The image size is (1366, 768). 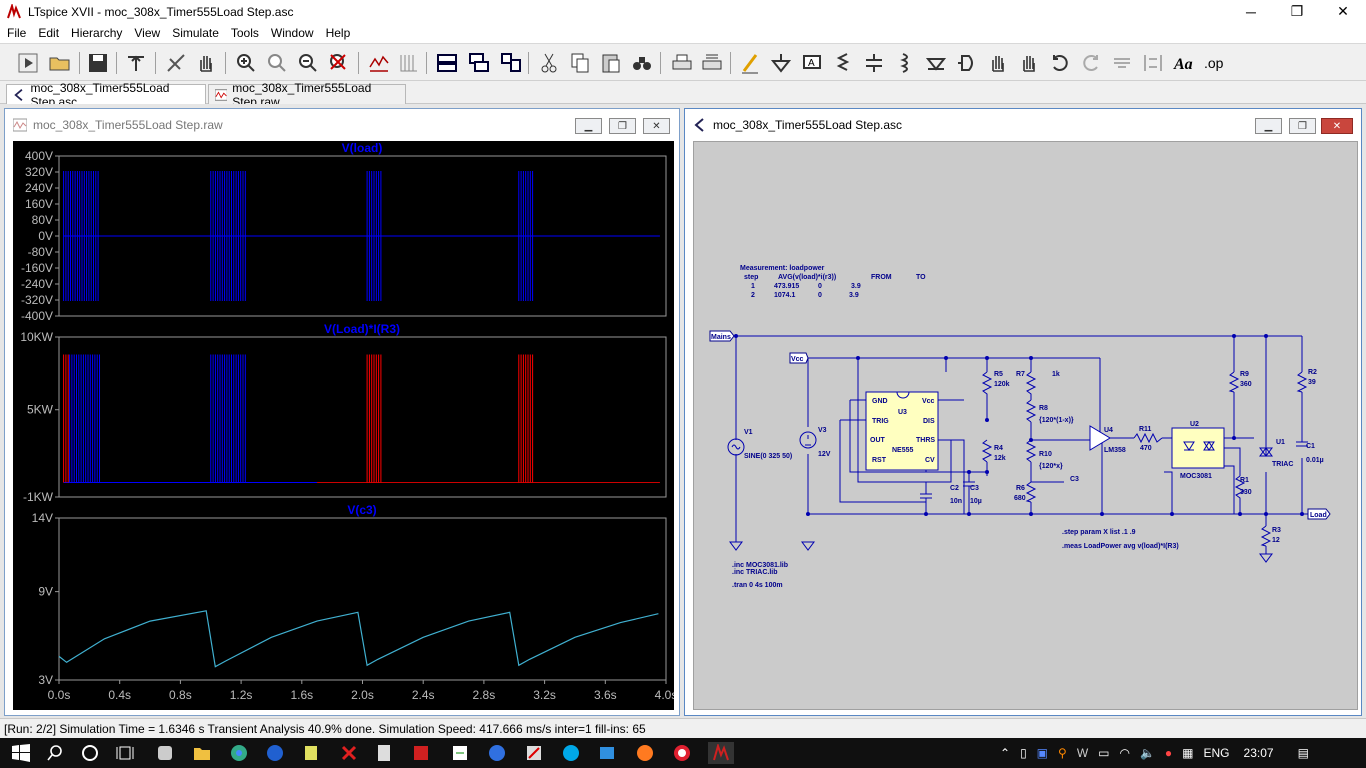 I want to click on photos-icon, so click(x=607, y=753).